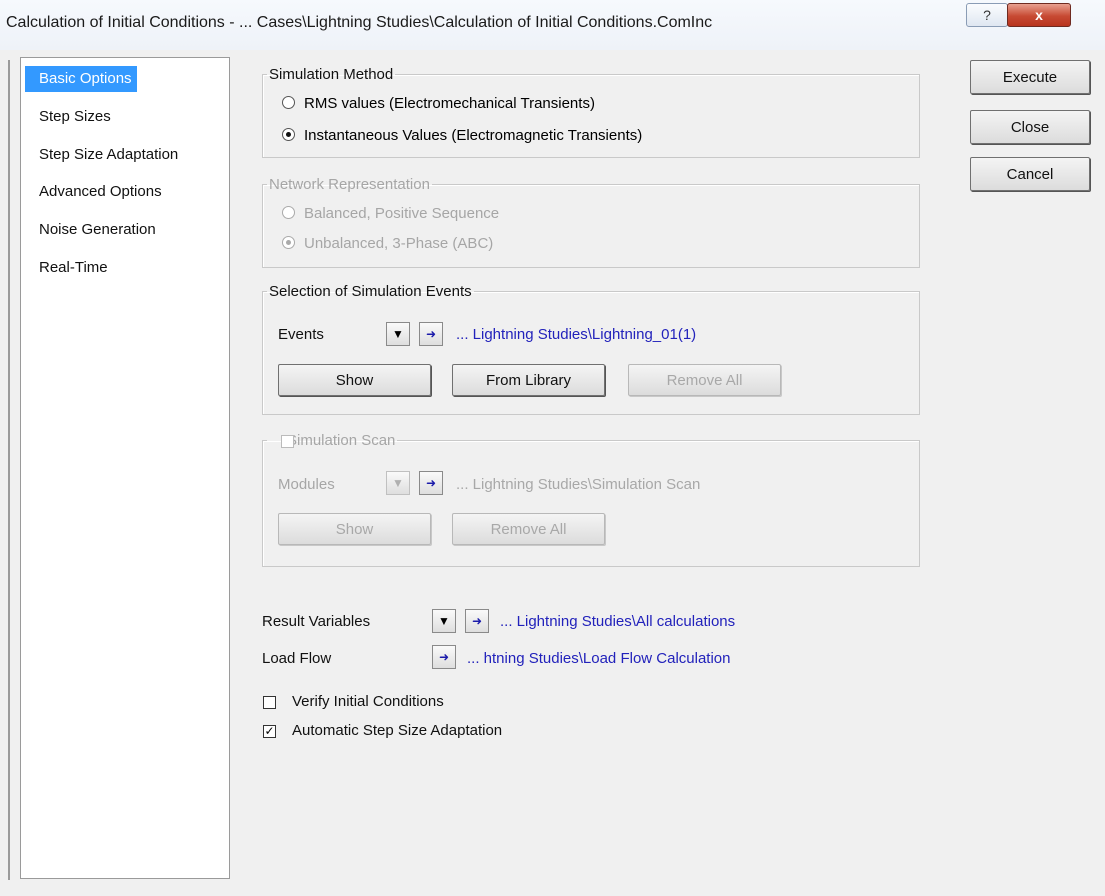 This screenshot has width=1105, height=896. What do you see at coordinates (528, 529) in the screenshot?
I see `scan-remove-all-button: Remove All` at bounding box center [528, 529].